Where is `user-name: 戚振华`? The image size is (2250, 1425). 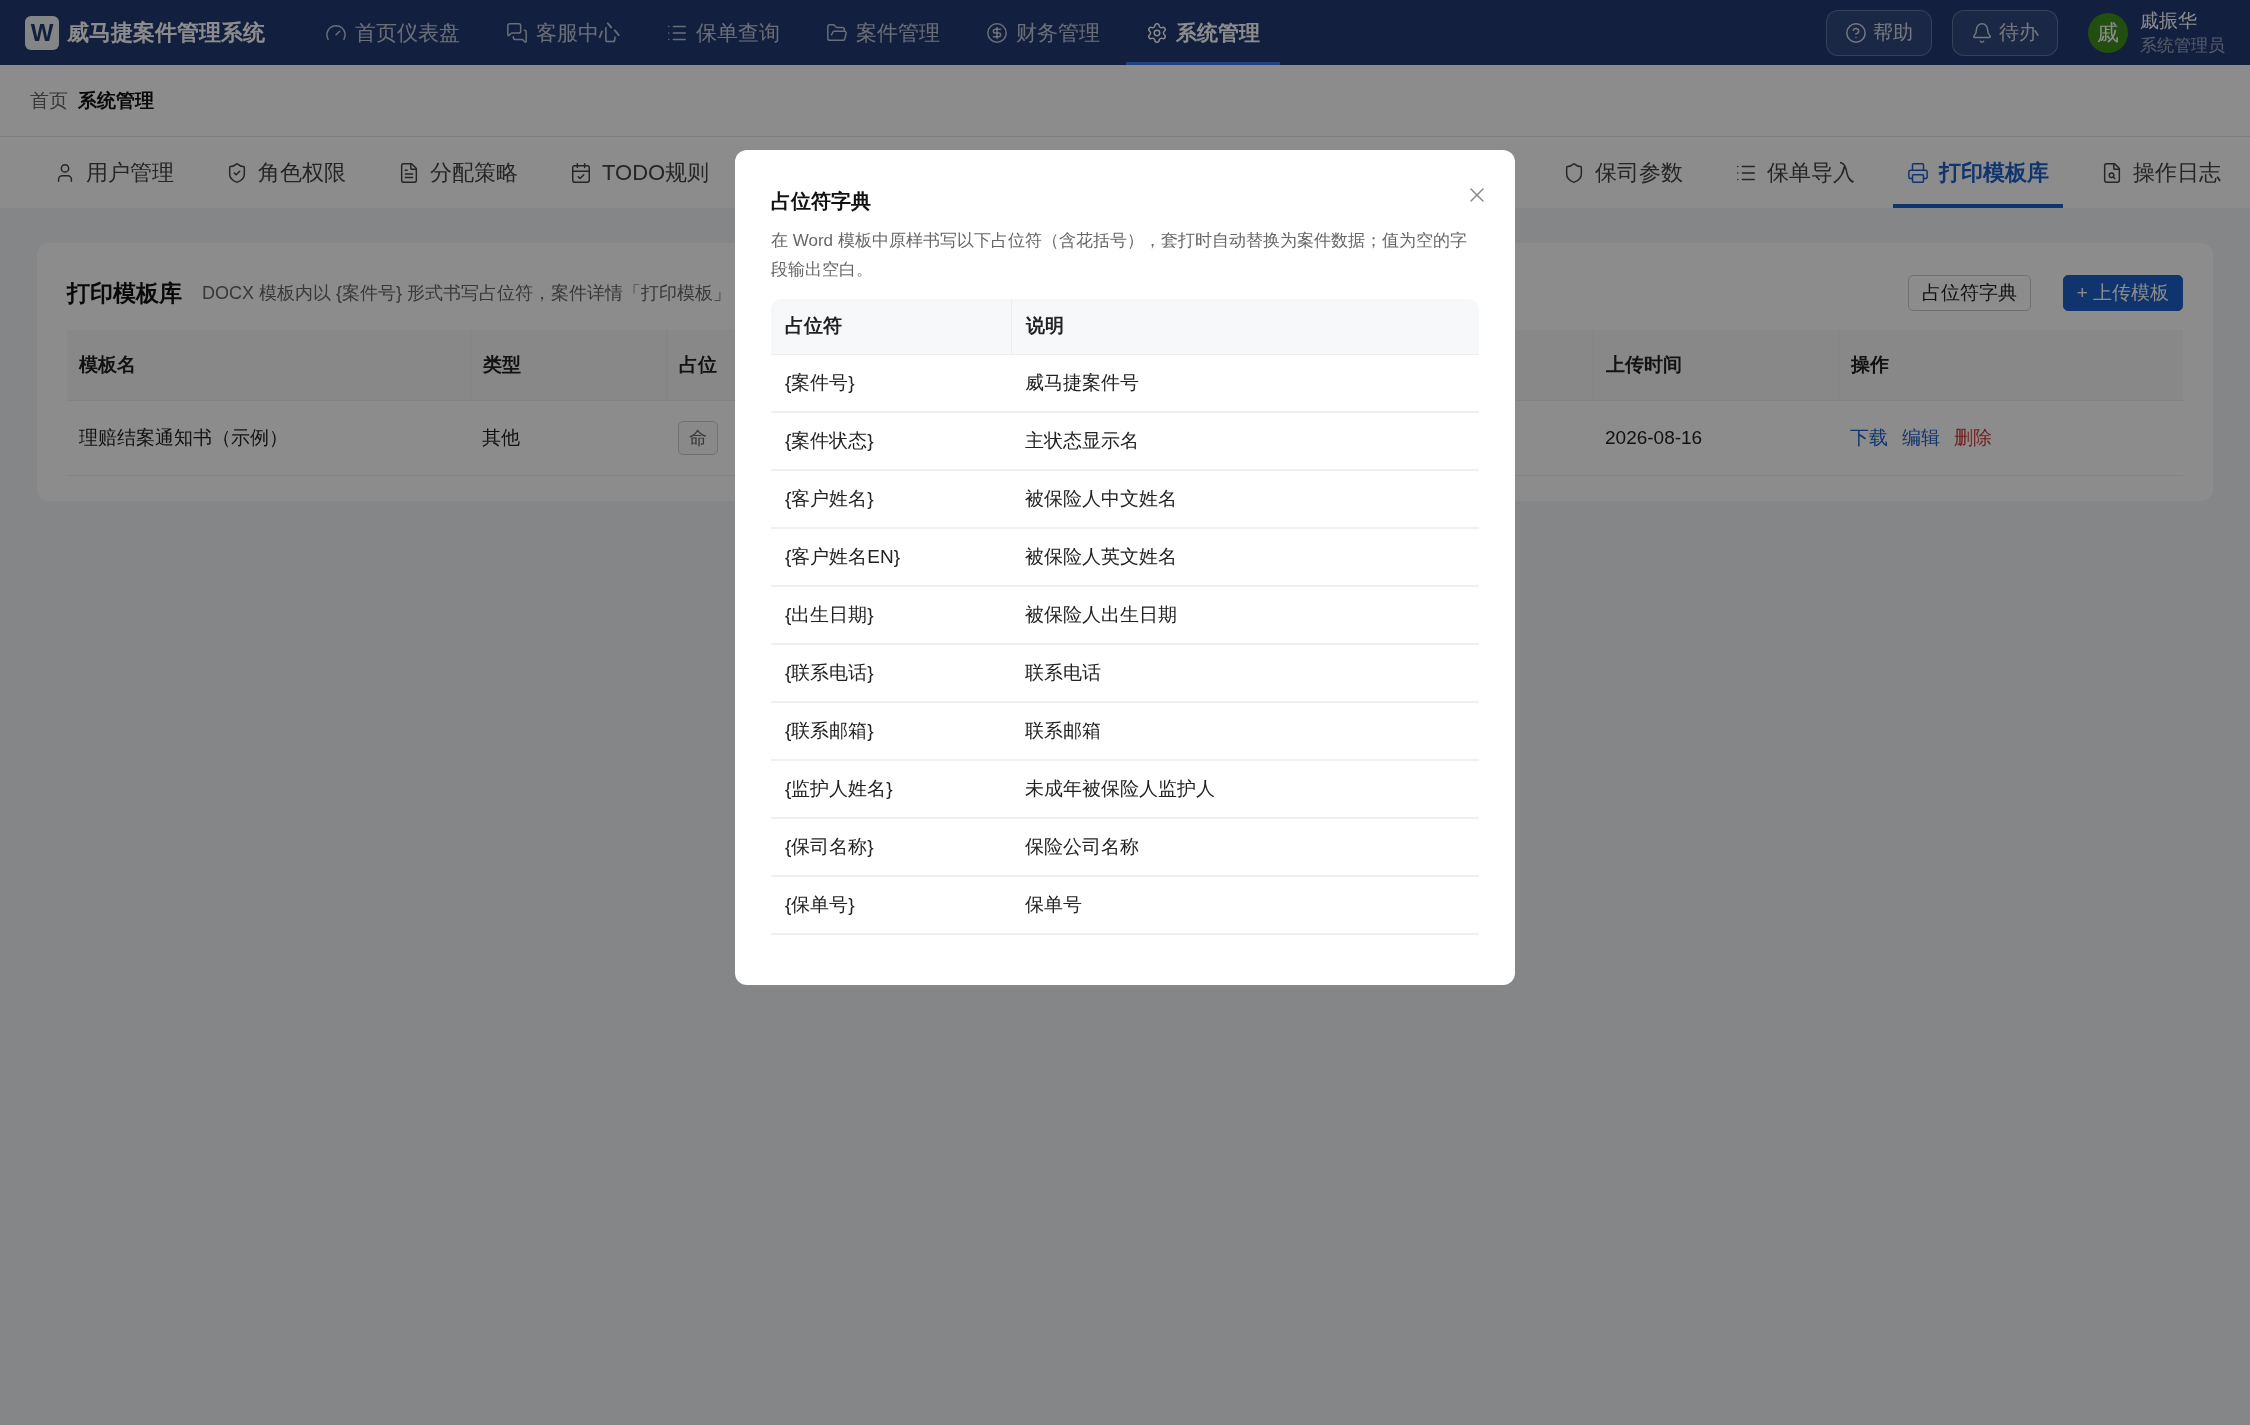
user-name: 戚振华 is located at coordinates (2169, 21).